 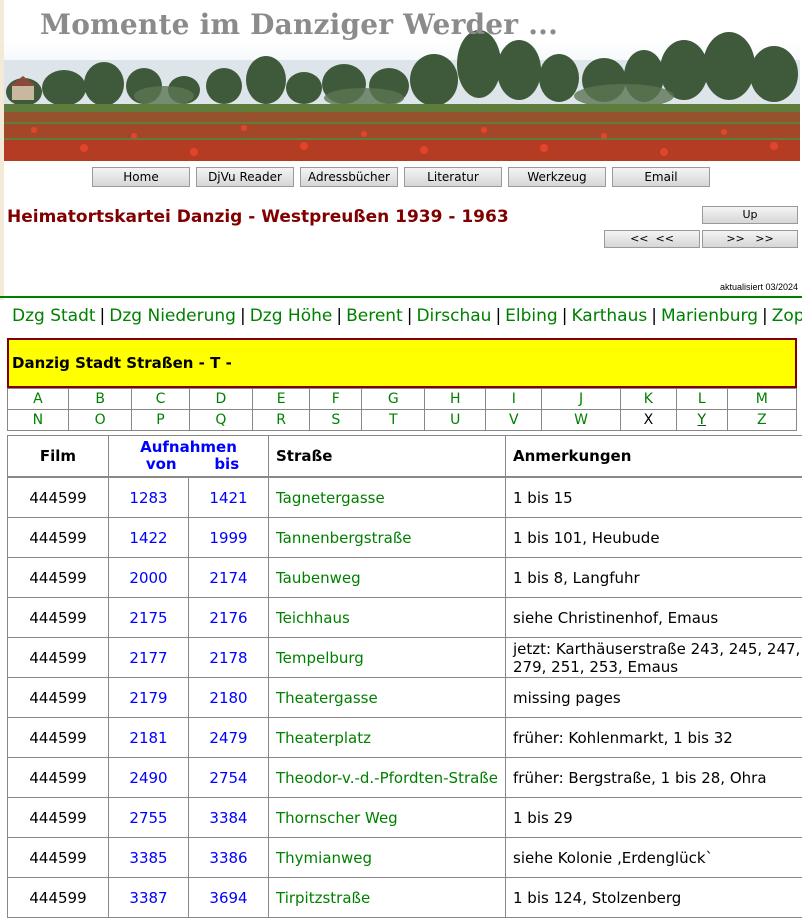 What do you see at coordinates (229, 858) in the screenshot?
I see `cell-bis-link: 3386` at bounding box center [229, 858].